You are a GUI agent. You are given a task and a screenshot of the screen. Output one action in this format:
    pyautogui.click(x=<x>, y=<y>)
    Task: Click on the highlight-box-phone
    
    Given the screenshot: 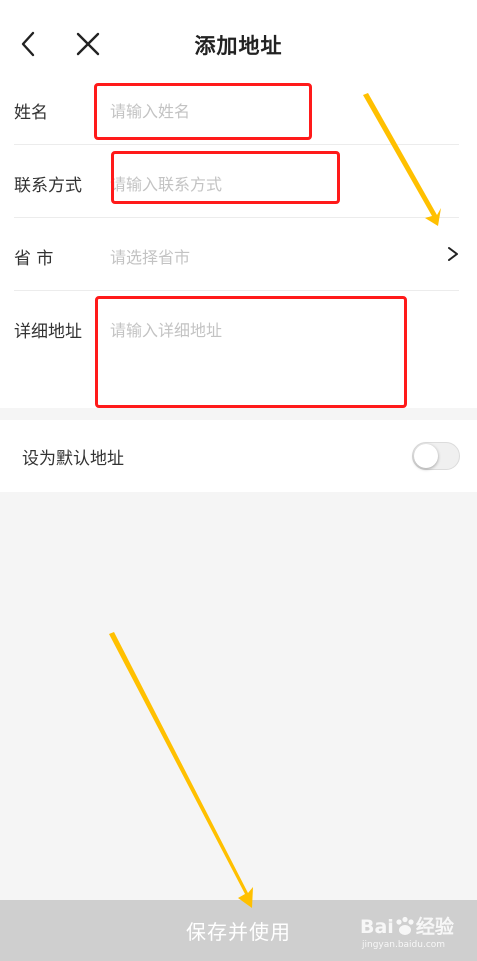 What is the action you would take?
    pyautogui.click(x=225, y=177)
    